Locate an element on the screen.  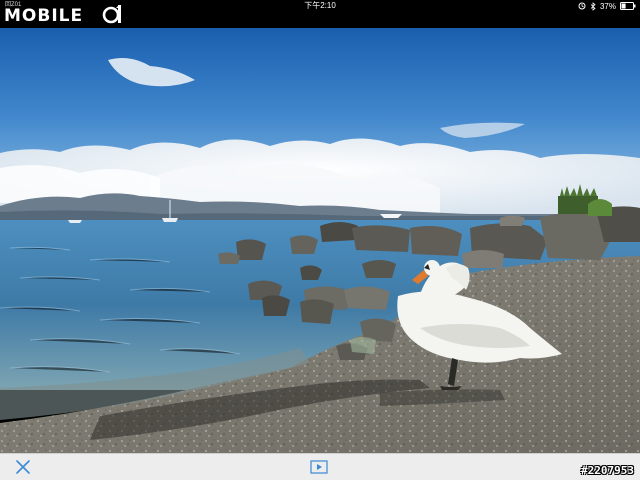
status-time: 下午2:10 is located at coordinates (320, 5).